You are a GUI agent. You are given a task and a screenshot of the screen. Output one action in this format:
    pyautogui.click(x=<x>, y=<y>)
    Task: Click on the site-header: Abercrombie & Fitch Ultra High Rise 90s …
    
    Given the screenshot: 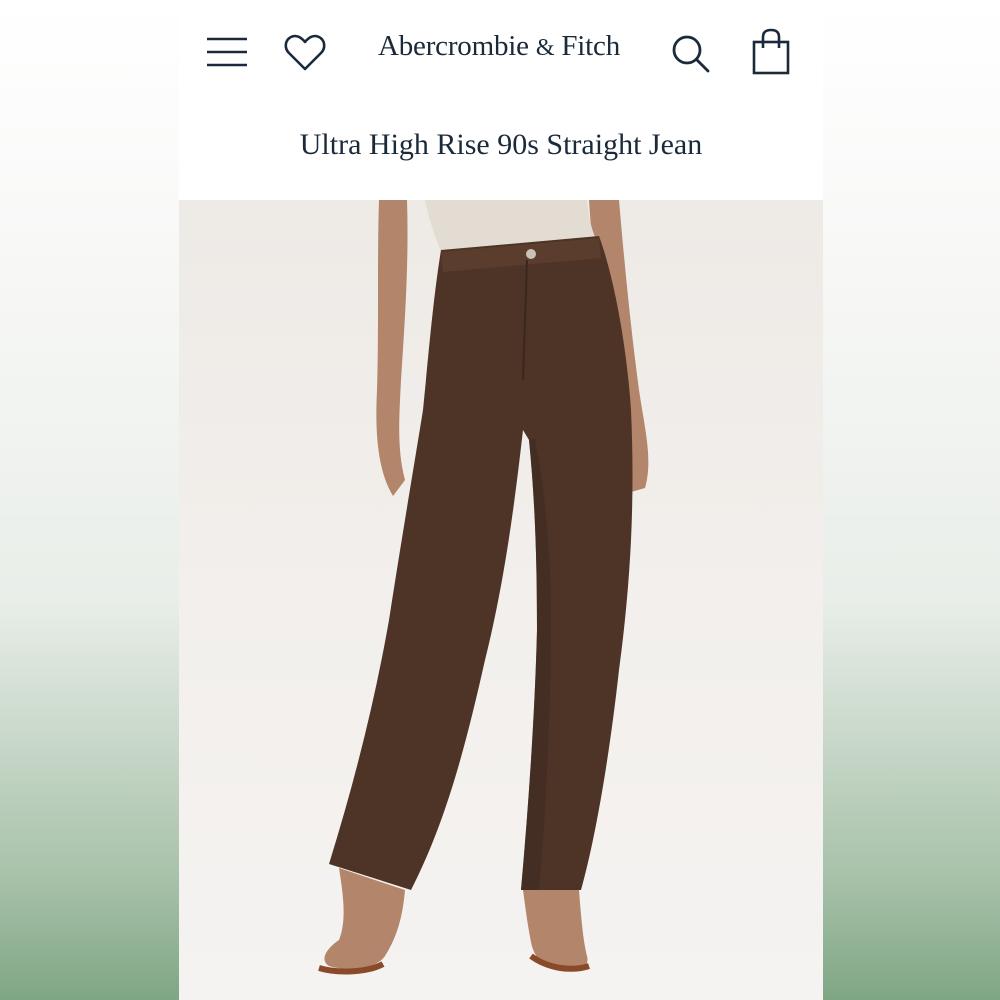 What is the action you would take?
    pyautogui.click(x=501, y=100)
    